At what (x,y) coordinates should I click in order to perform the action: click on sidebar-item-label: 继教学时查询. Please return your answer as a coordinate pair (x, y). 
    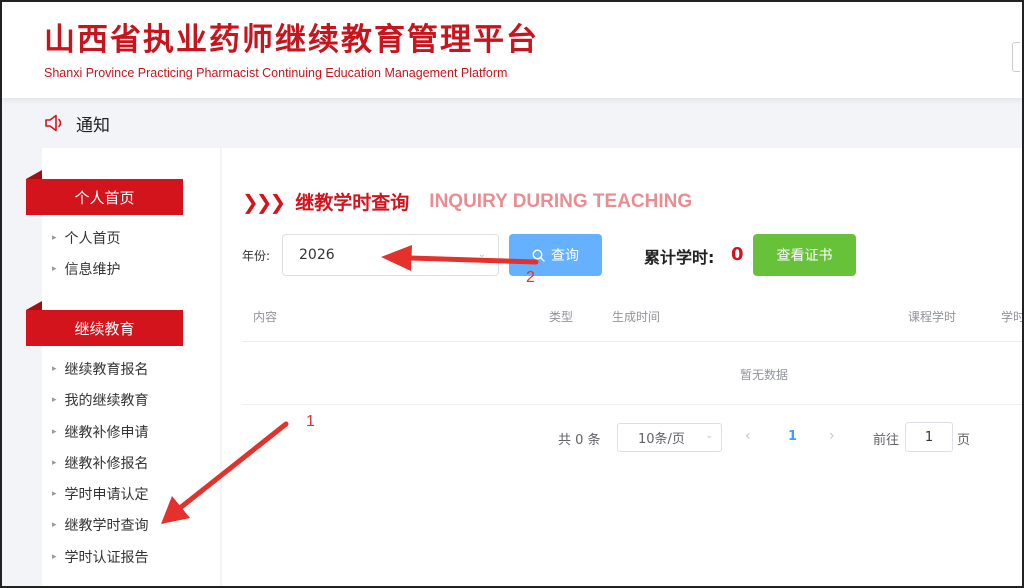
    Looking at the image, I should click on (106, 526).